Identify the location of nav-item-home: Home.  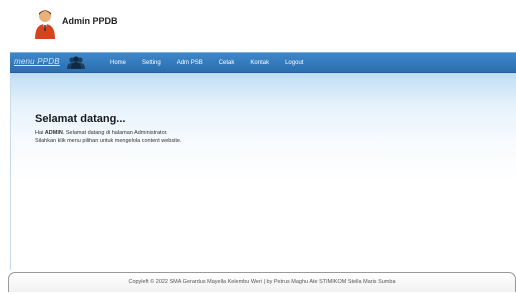
(118, 63).